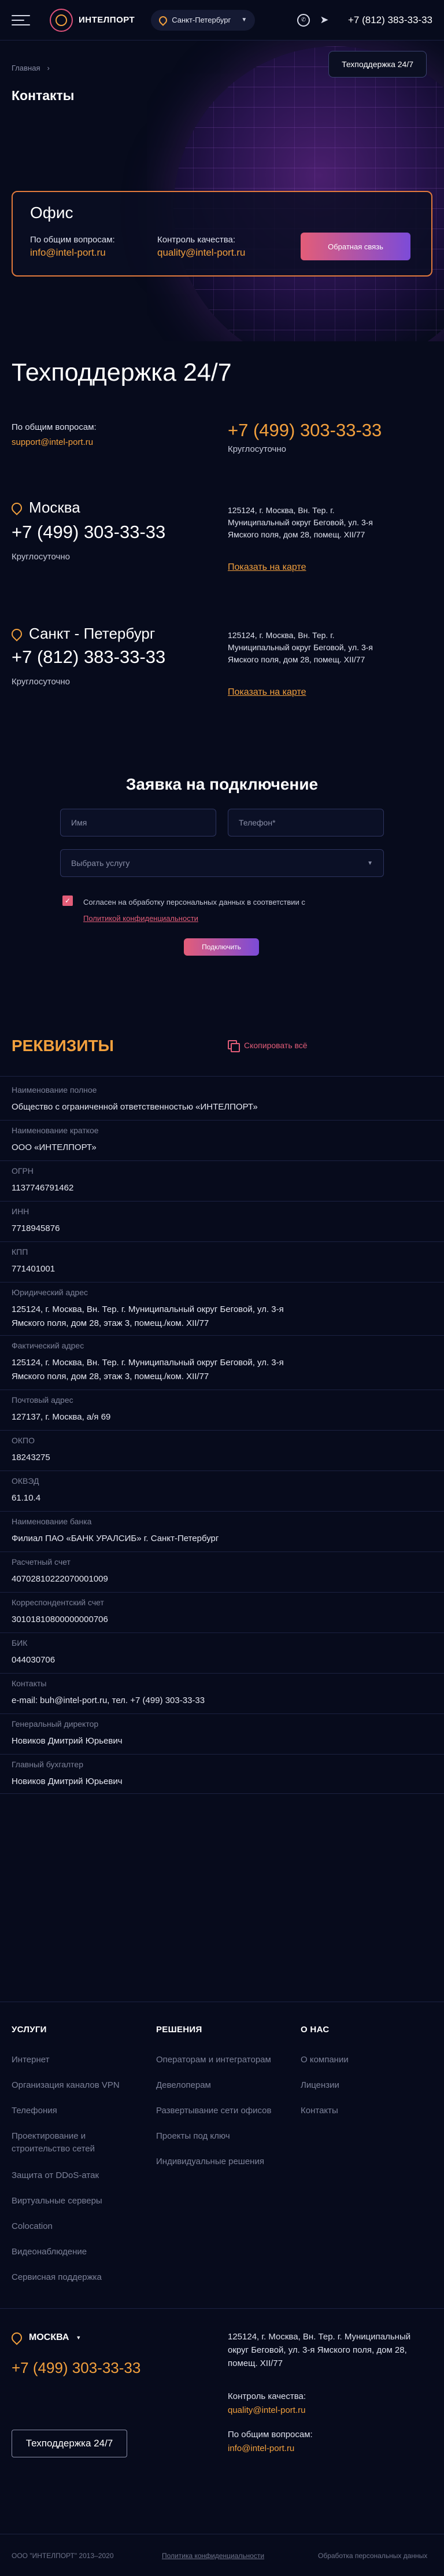  I want to click on footer-link: Развертывание сети офисов, so click(223, 2111).